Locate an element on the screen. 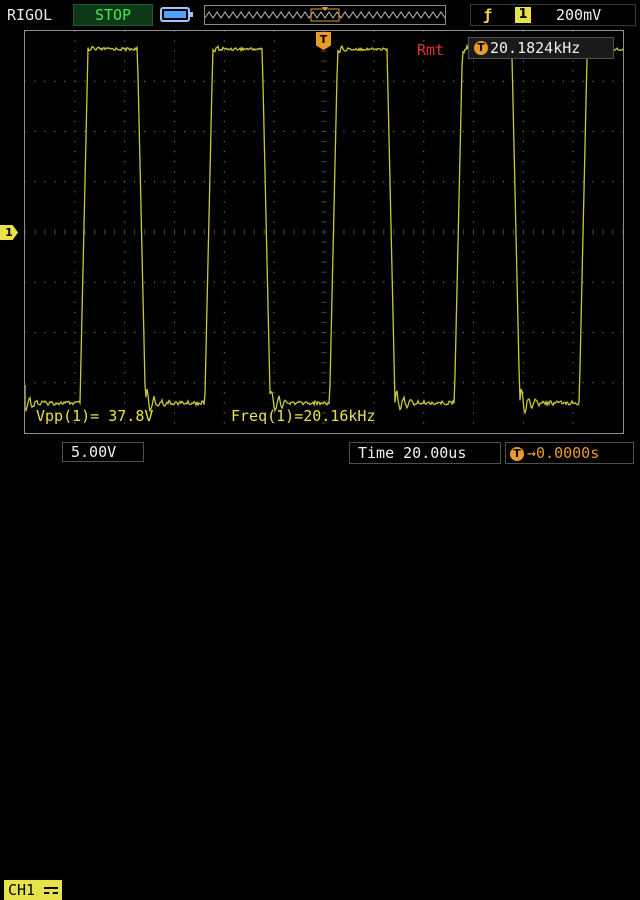  channel-label: CH1 is located at coordinates (22, 890).